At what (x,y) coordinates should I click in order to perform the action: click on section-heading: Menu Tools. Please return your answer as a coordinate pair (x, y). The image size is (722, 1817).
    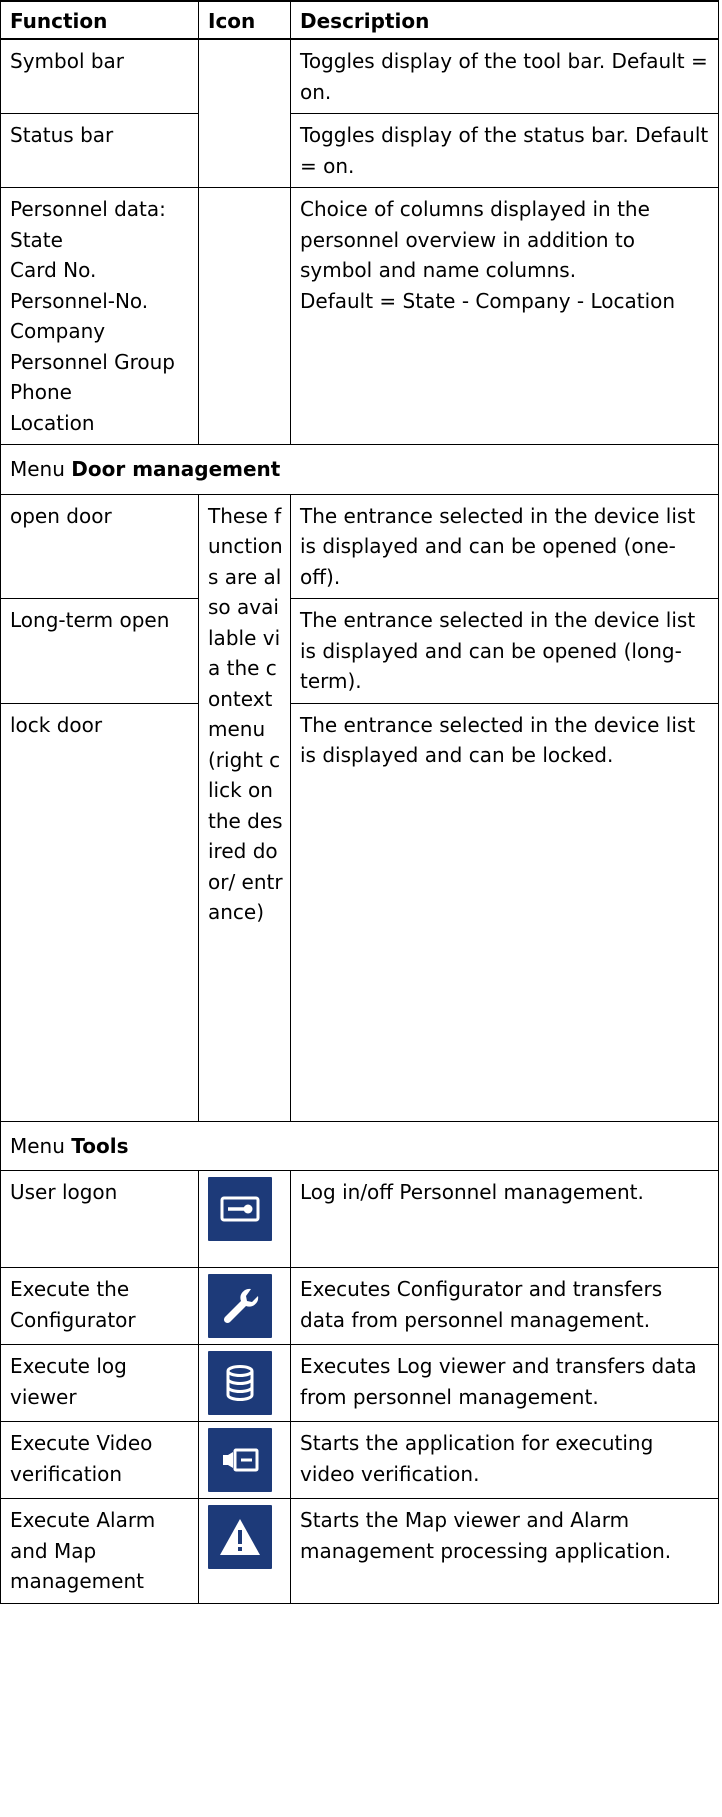
    Looking at the image, I should click on (359, 1145).